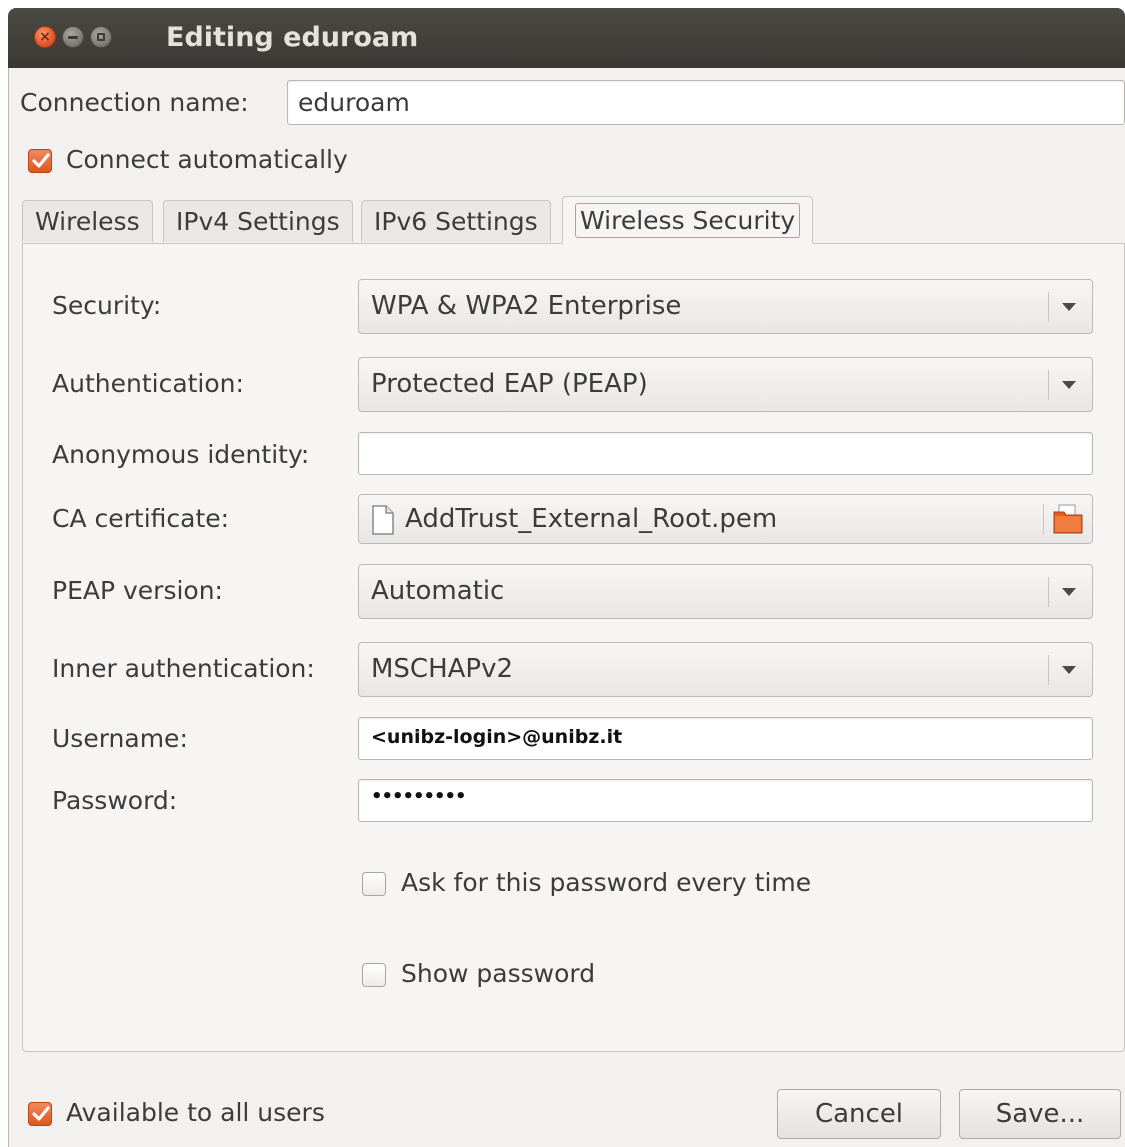  I want to click on tab-wireless-label: Wireless, so click(87, 221).